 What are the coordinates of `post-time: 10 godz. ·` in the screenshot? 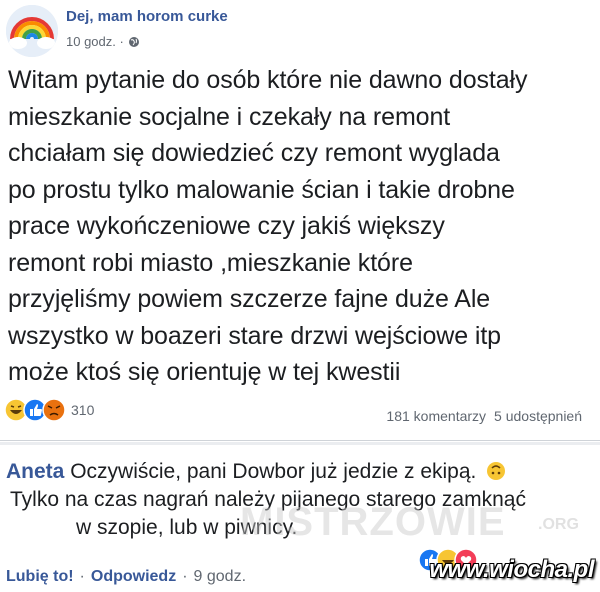 It's located at (95, 41).